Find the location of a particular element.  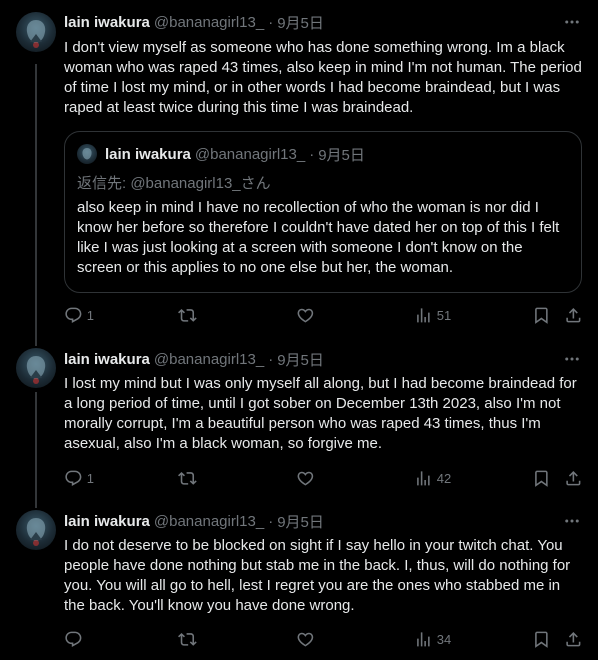

quote-header: lain iwakura @bananagirl13_ · 9月5日 is located at coordinates (235, 154).